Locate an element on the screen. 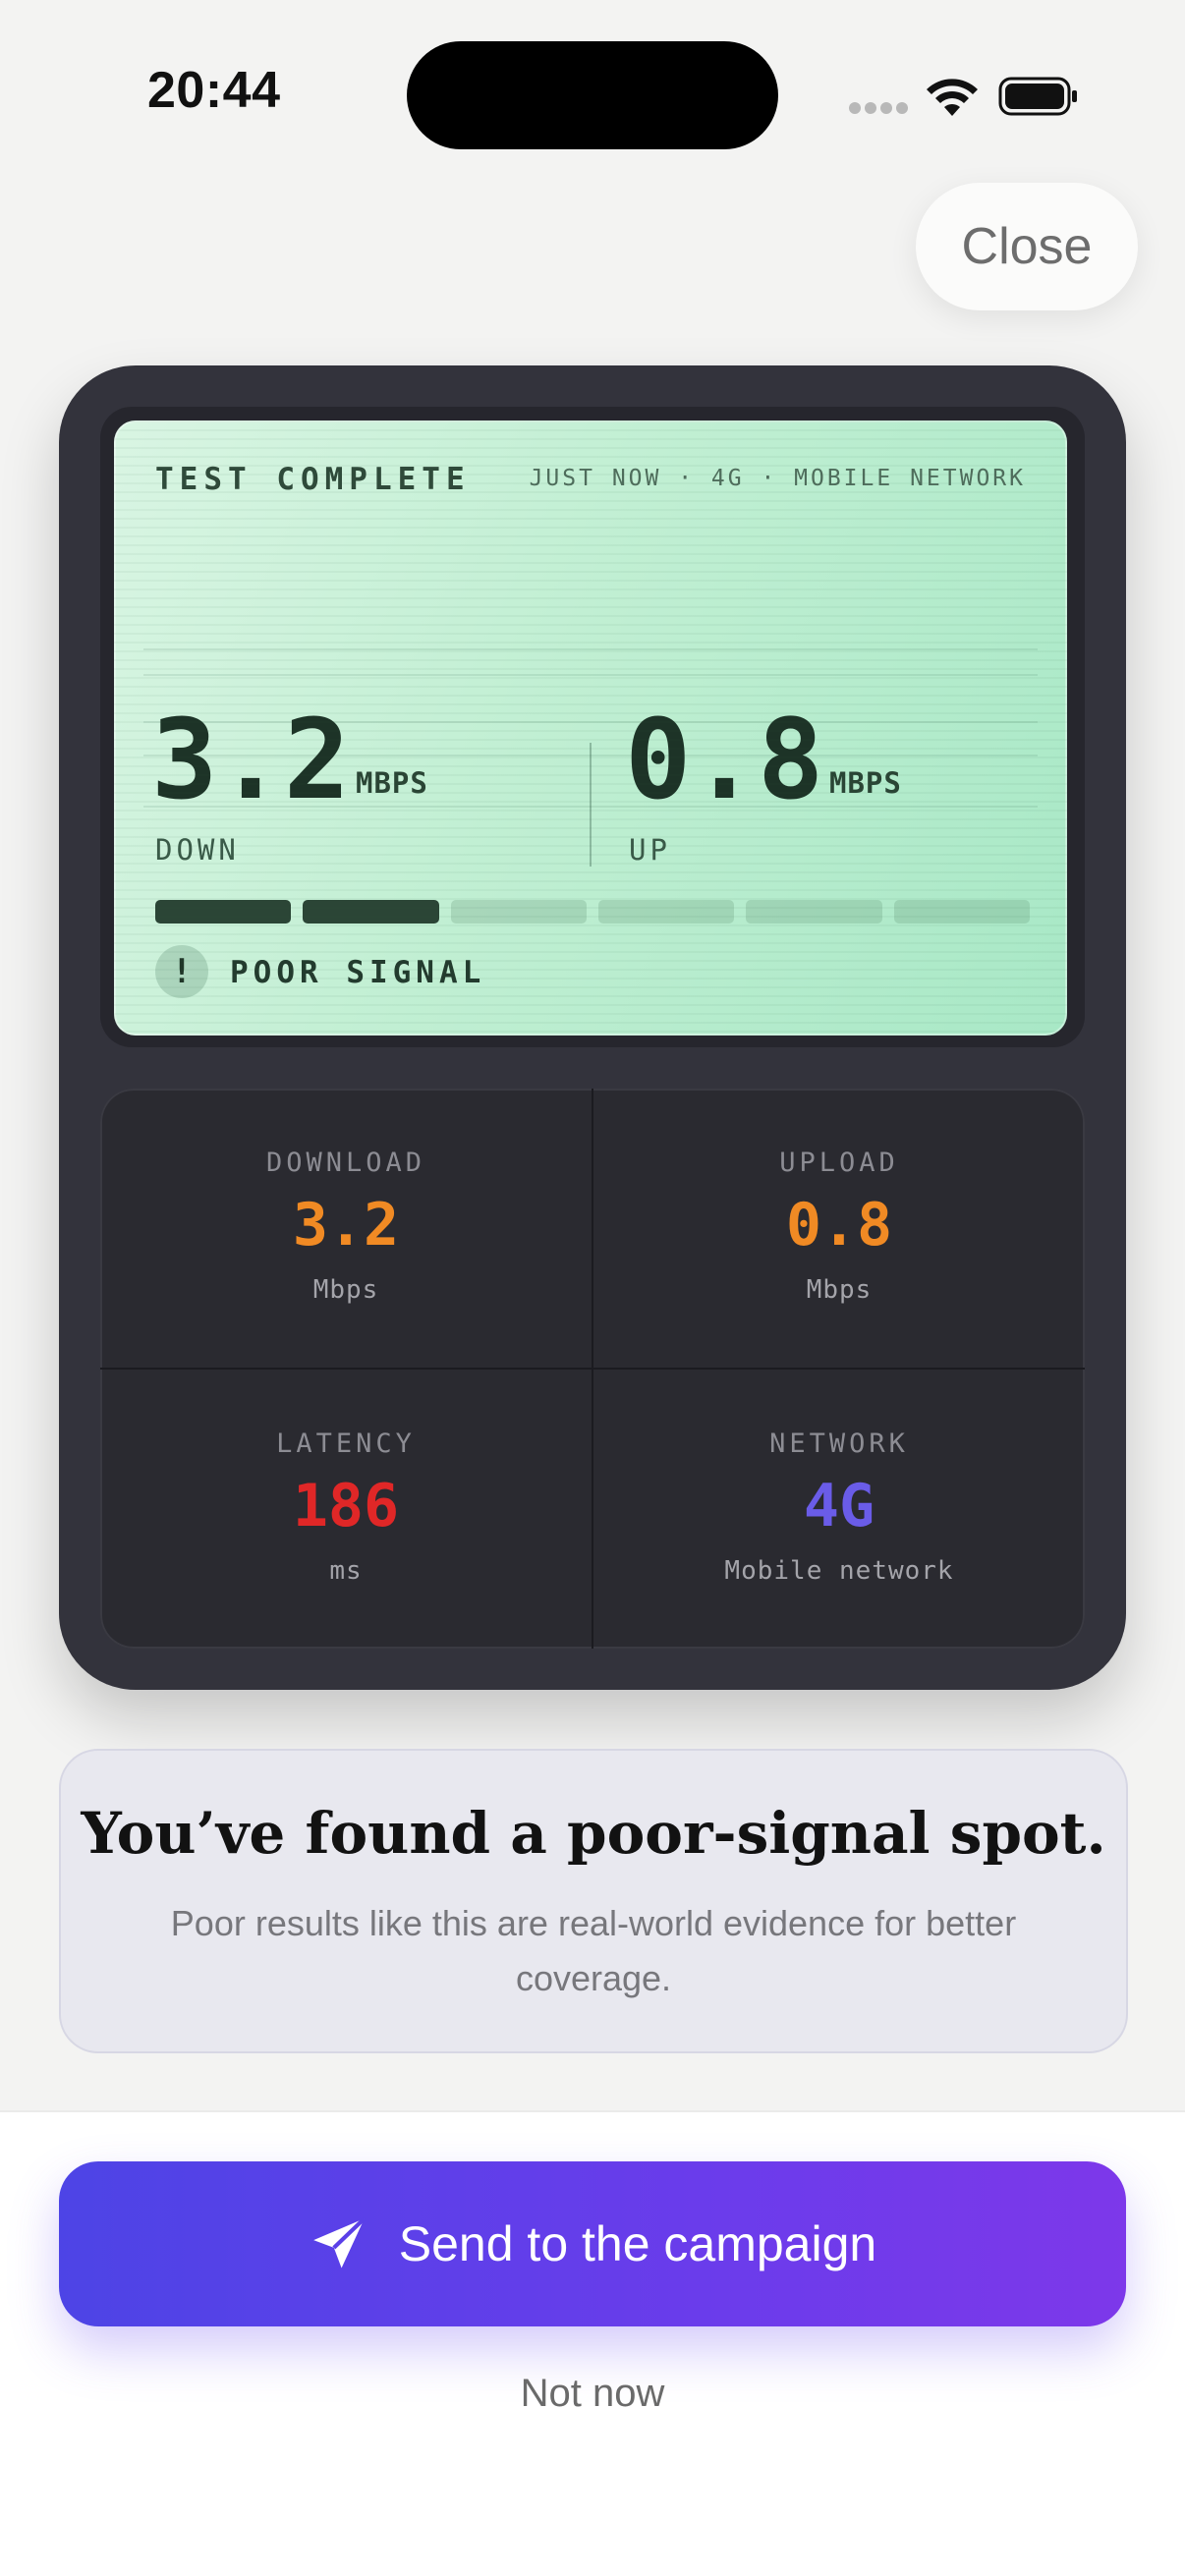  wifi-icon is located at coordinates (953, 97).